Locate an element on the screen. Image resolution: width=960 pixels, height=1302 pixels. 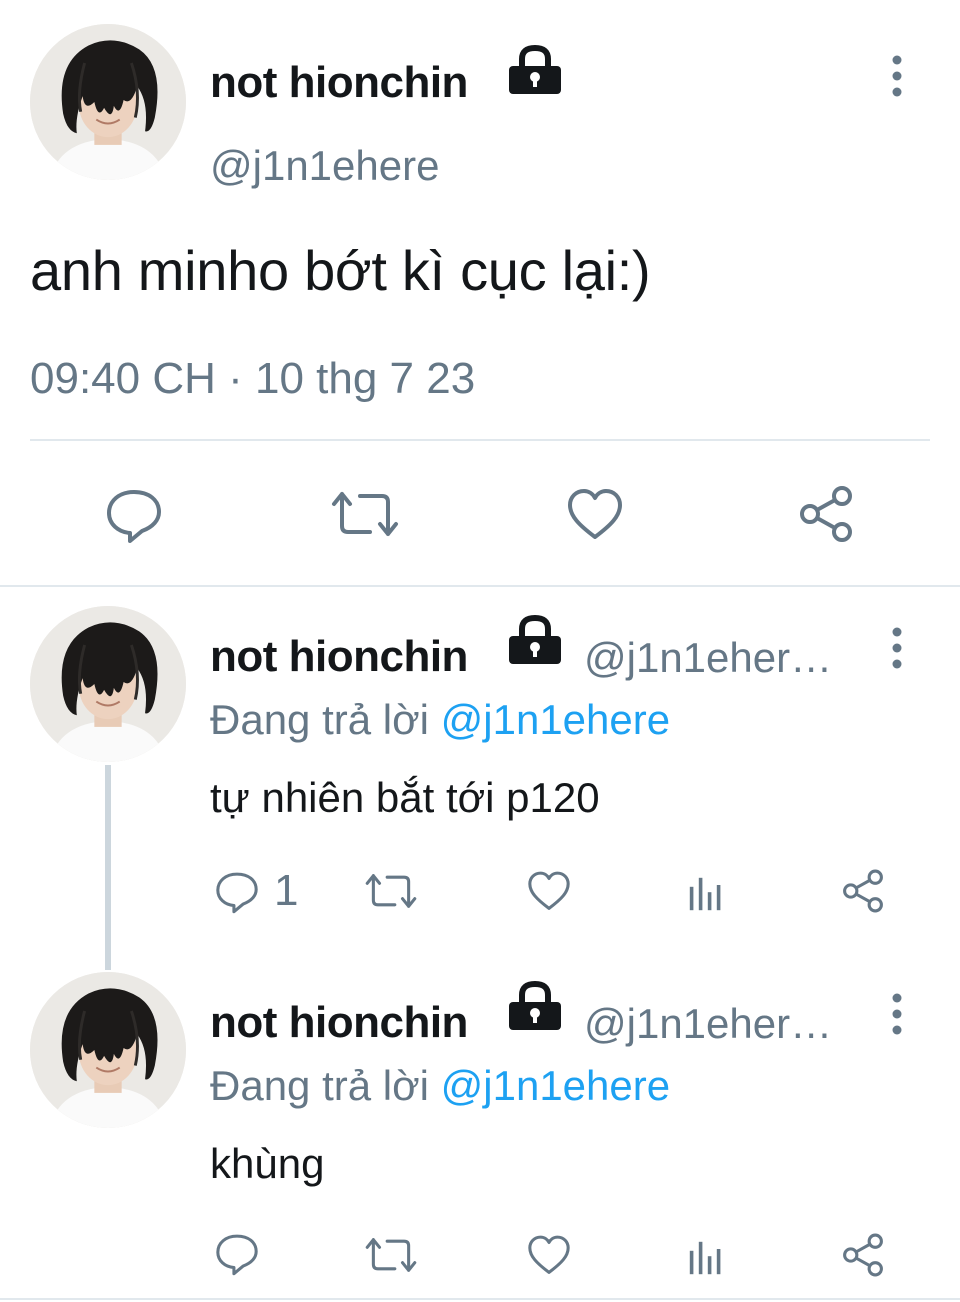
thread-line is located at coordinates (108, 867).